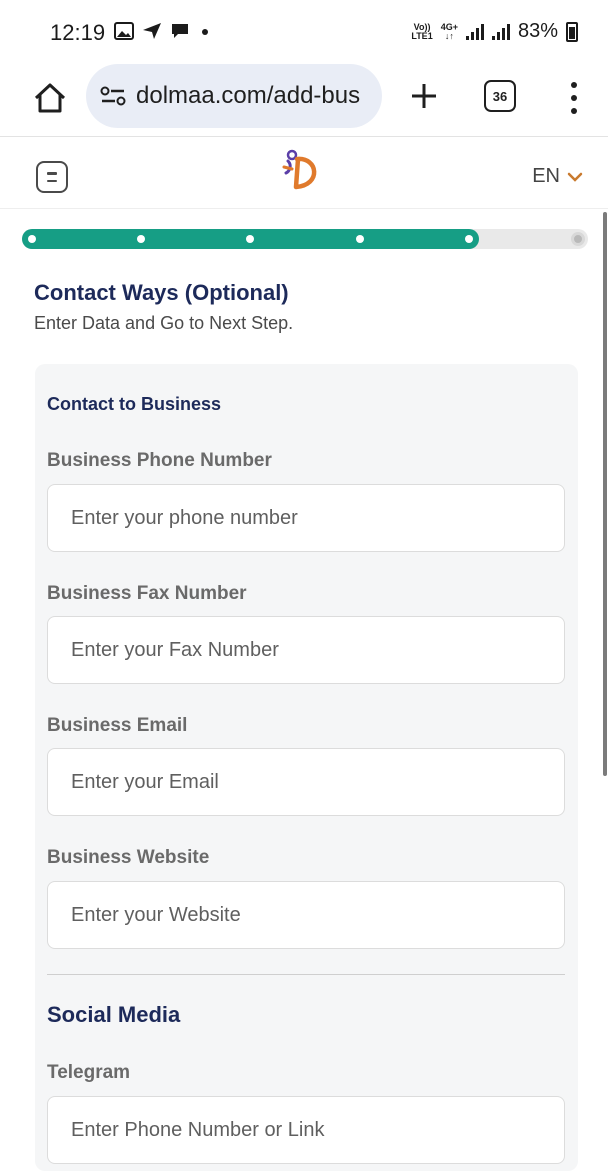 The height and width of the screenshot is (1171, 608). Describe the element at coordinates (159, 460) in the screenshot. I see `phone-label: Business Phone Number` at that location.